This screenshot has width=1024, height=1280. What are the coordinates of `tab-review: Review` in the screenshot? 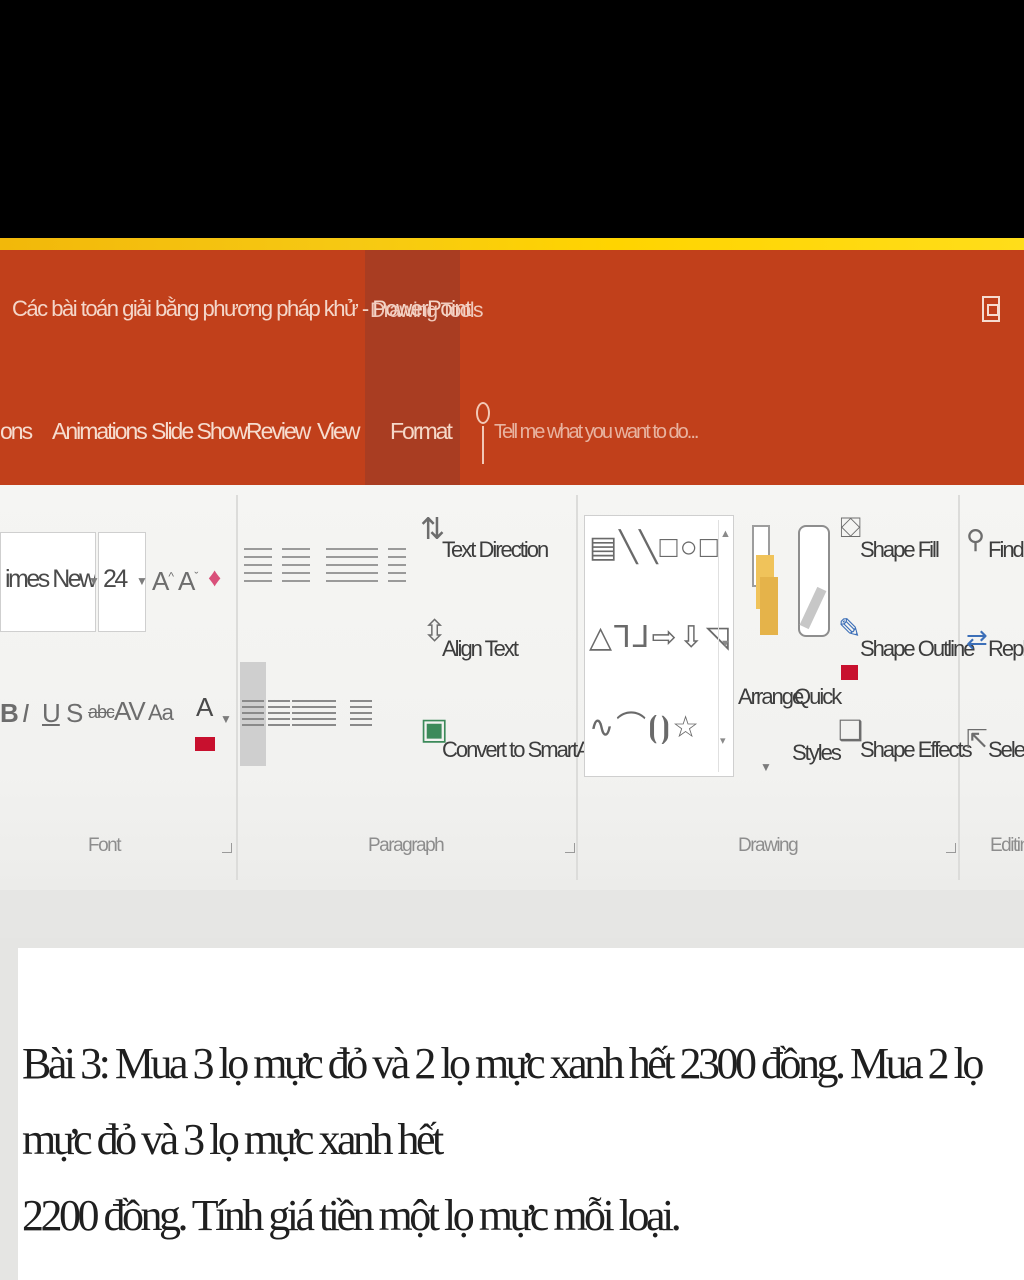 It's located at (278, 431).